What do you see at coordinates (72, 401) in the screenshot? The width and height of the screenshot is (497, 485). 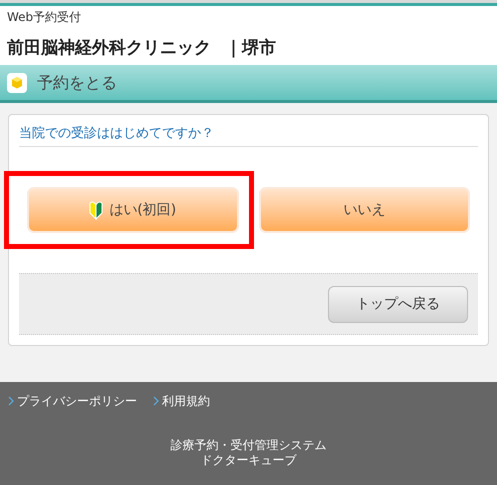 I see `footer-link: プライバシーポリシー` at bounding box center [72, 401].